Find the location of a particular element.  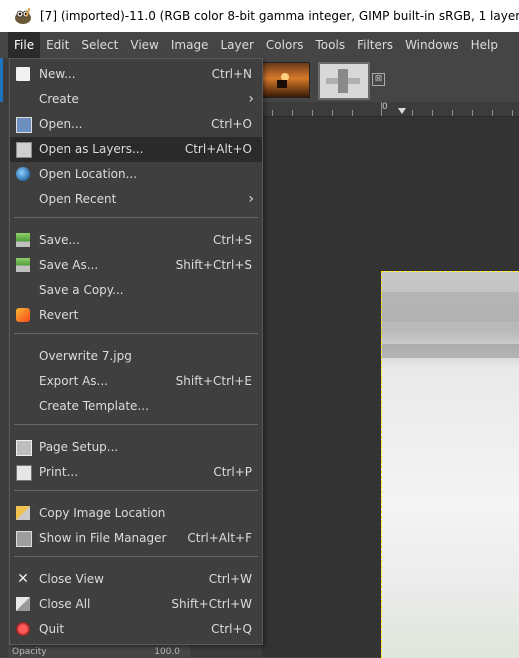

menu-layer: Layer is located at coordinates (236, 45).